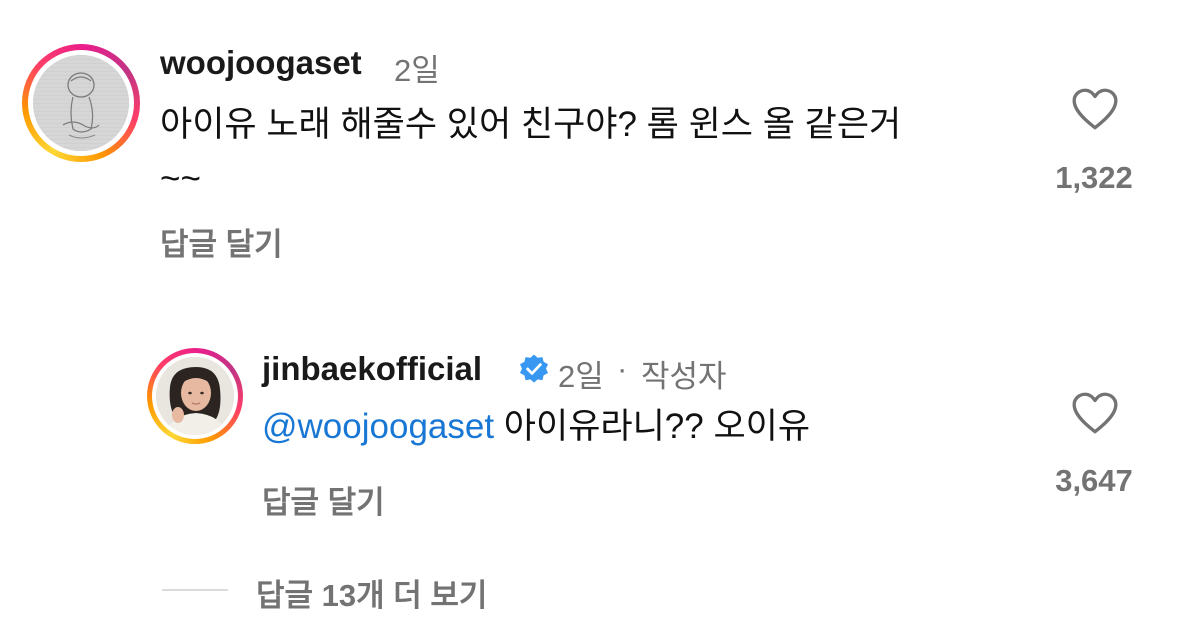  I want to click on reply-text: @woojoogaset 아이유라니?? 오이유, so click(536, 427).